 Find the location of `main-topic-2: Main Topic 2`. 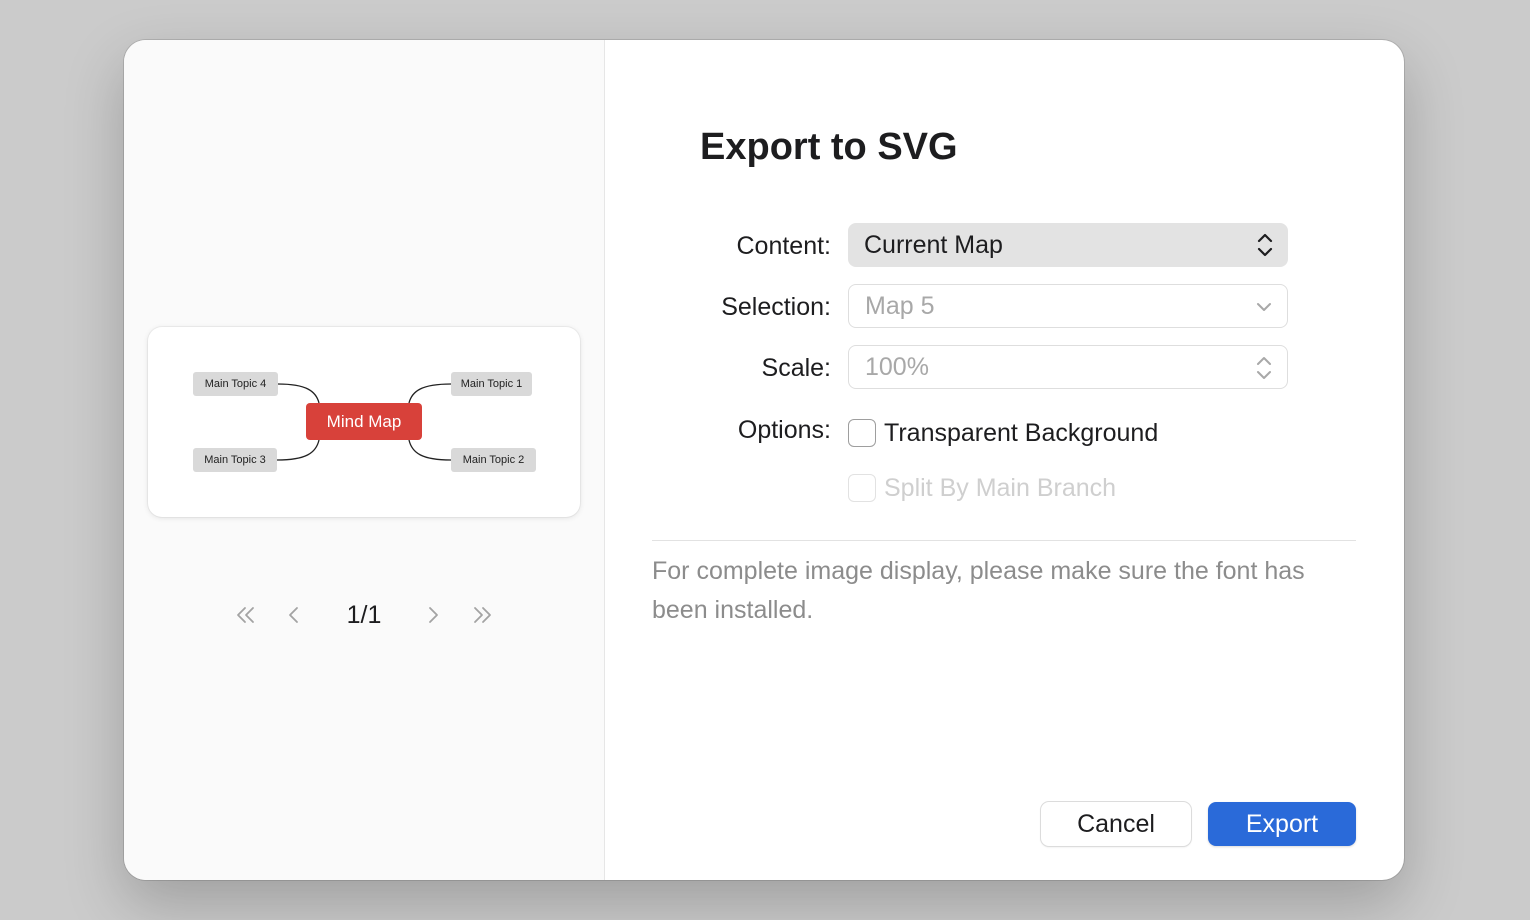

main-topic-2: Main Topic 2 is located at coordinates (493, 460).